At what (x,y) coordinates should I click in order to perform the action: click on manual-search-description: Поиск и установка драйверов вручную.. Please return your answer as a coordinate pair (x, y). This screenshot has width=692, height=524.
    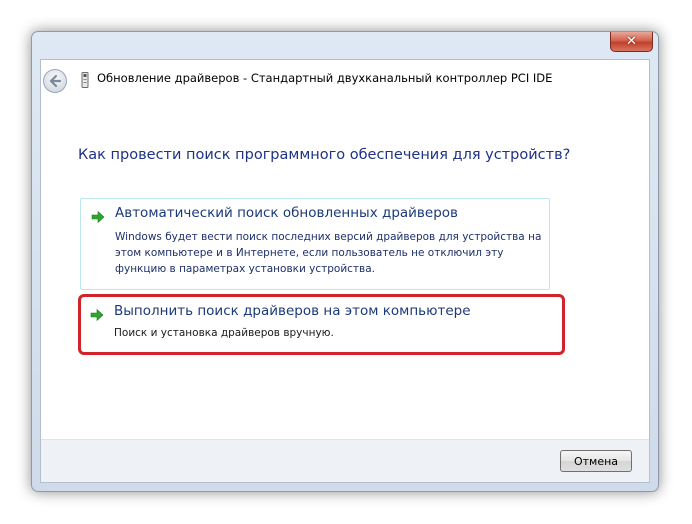
    Looking at the image, I should click on (224, 333).